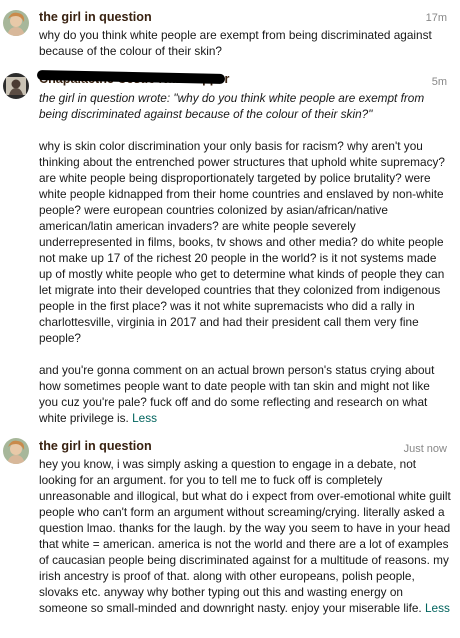 Image resolution: width=460 pixels, height=638 pixels. I want to click on comment-author: the girl in question, so click(95, 446).